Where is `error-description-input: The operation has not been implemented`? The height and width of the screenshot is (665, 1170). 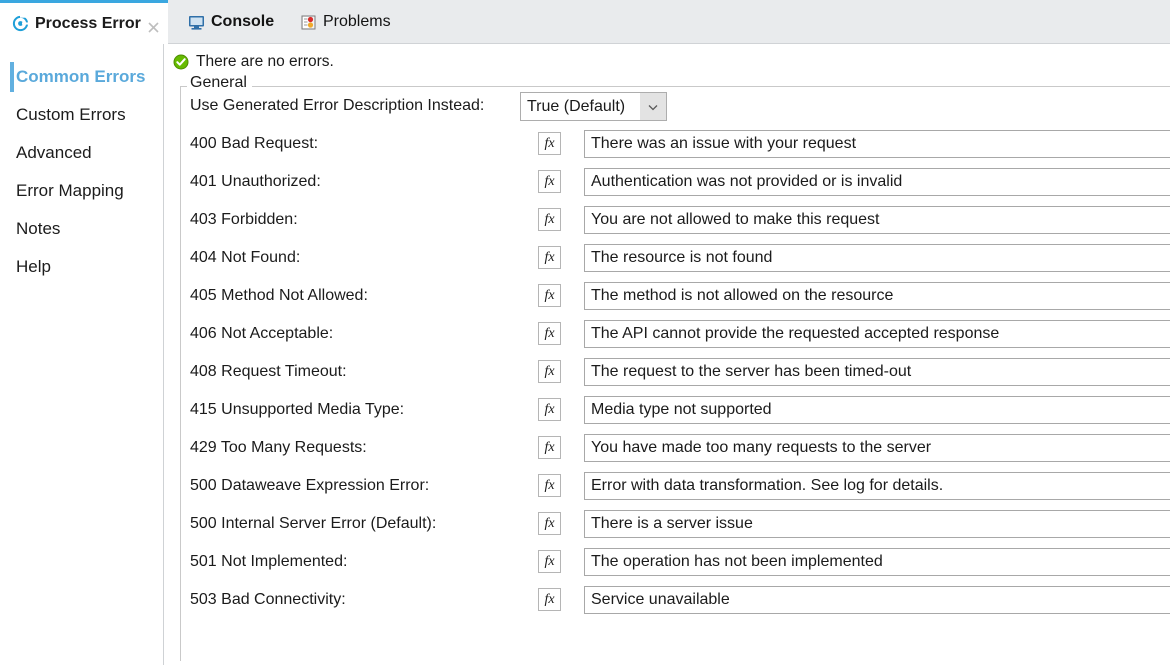
error-description-input: The operation has not been implemented is located at coordinates (877, 562).